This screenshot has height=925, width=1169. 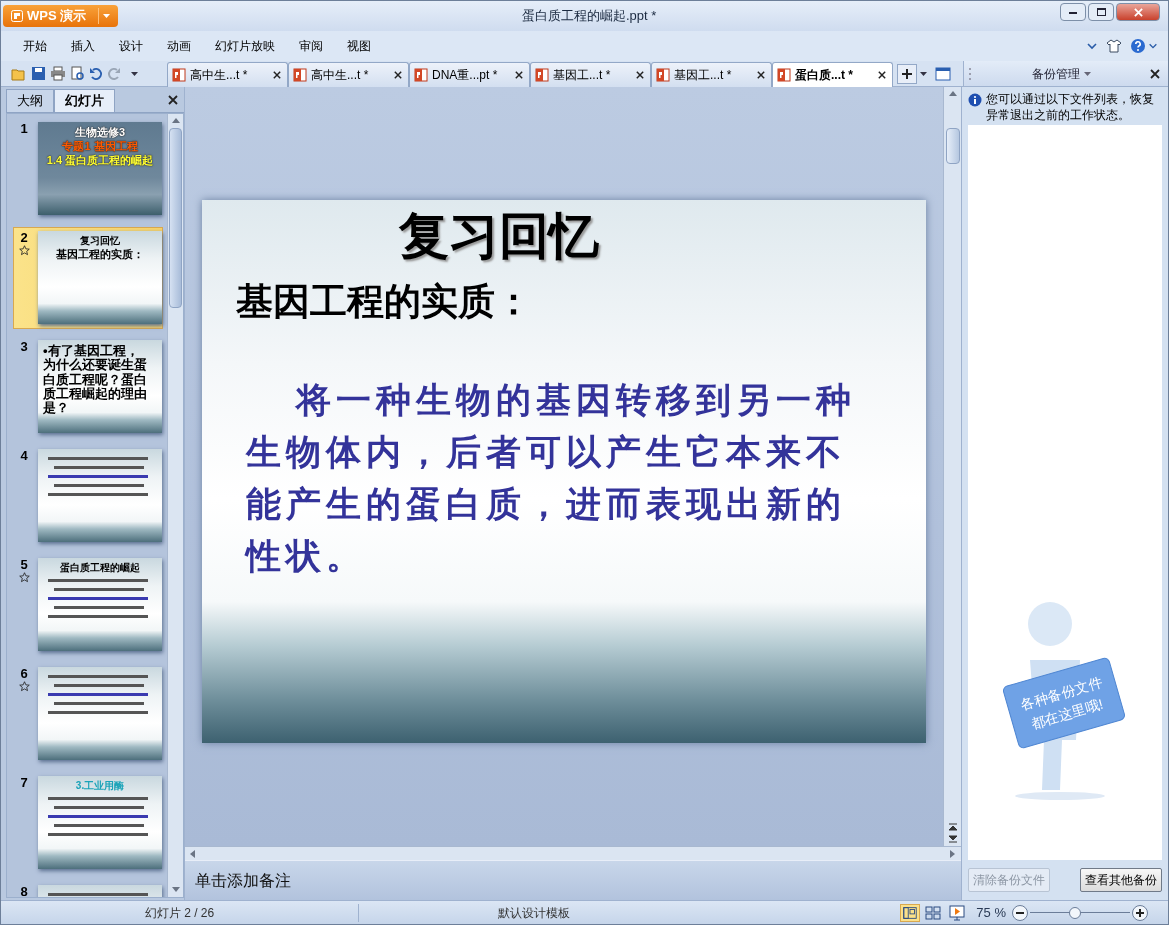 I want to click on notes-field: 单击添加备注, so click(x=573, y=880).